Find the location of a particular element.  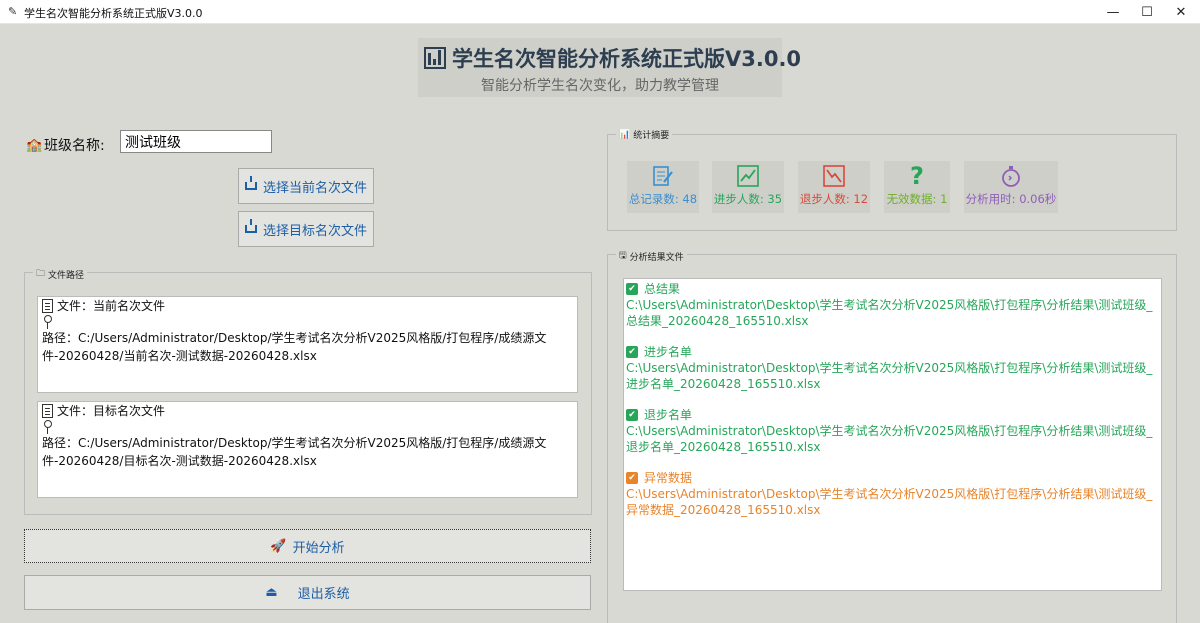

app-header: 学生名次智能分析系统正式版V3.0.0 智能分析学生名次变化，助力教学管理 is located at coordinates (609, 67).